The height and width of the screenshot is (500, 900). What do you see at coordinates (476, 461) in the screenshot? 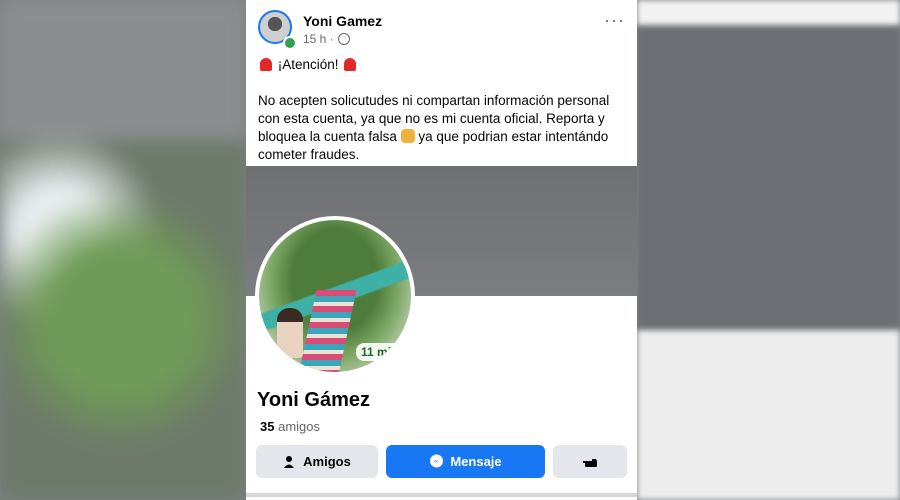
I see `message-button-label: Mensaje` at bounding box center [476, 461].